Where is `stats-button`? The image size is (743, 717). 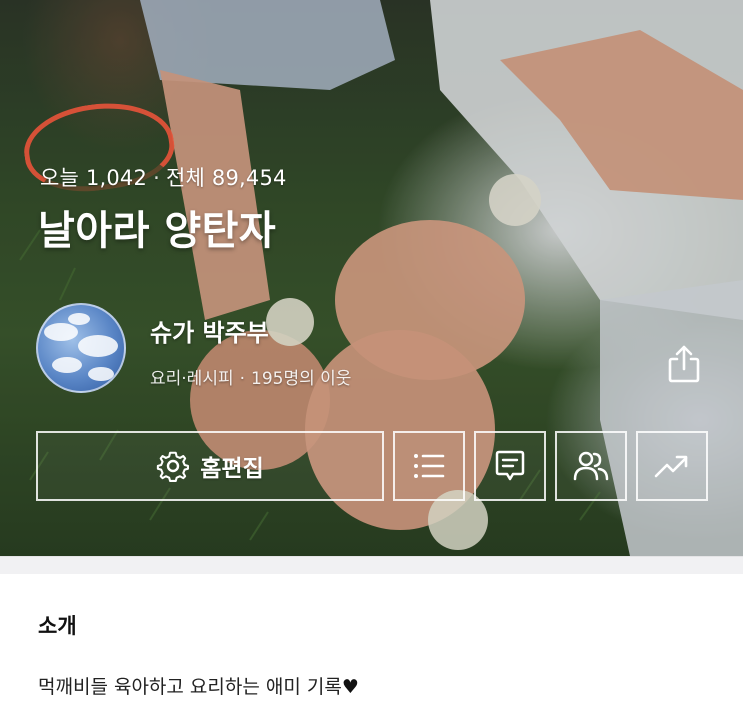 stats-button is located at coordinates (672, 466).